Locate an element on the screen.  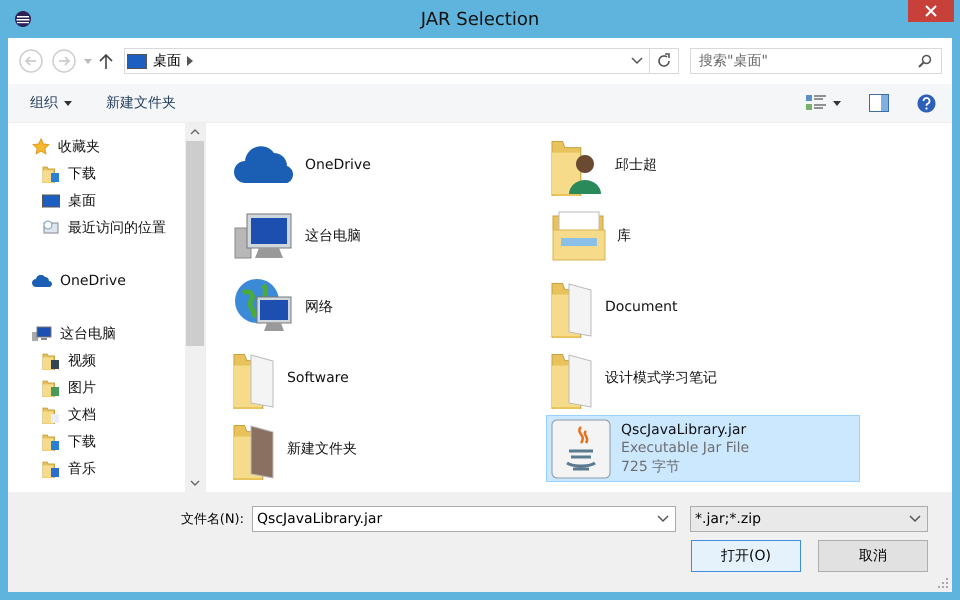
view-options-icon is located at coordinates (816, 103).